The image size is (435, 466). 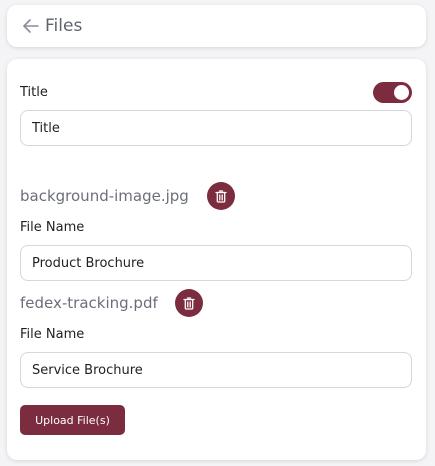 I want to click on file-name-2: fedex-tracking.pdf, so click(x=89, y=303).